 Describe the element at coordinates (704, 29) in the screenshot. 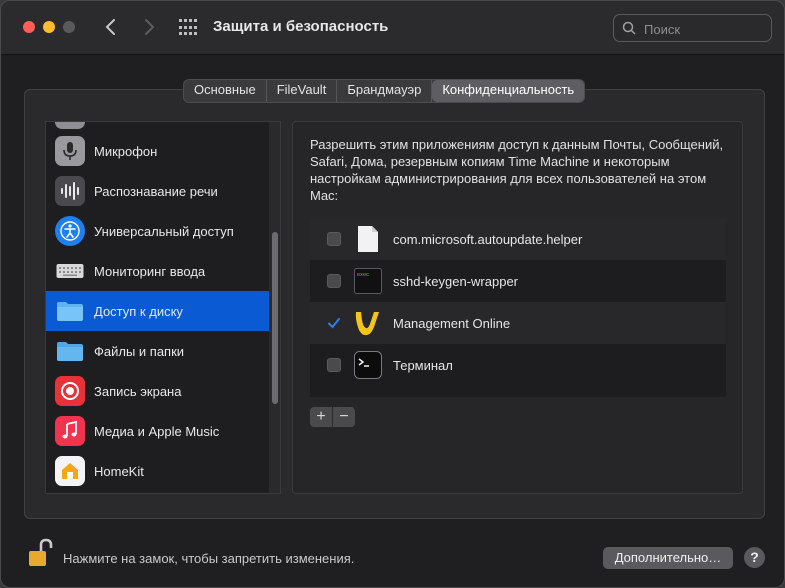

I see `search-input` at that location.